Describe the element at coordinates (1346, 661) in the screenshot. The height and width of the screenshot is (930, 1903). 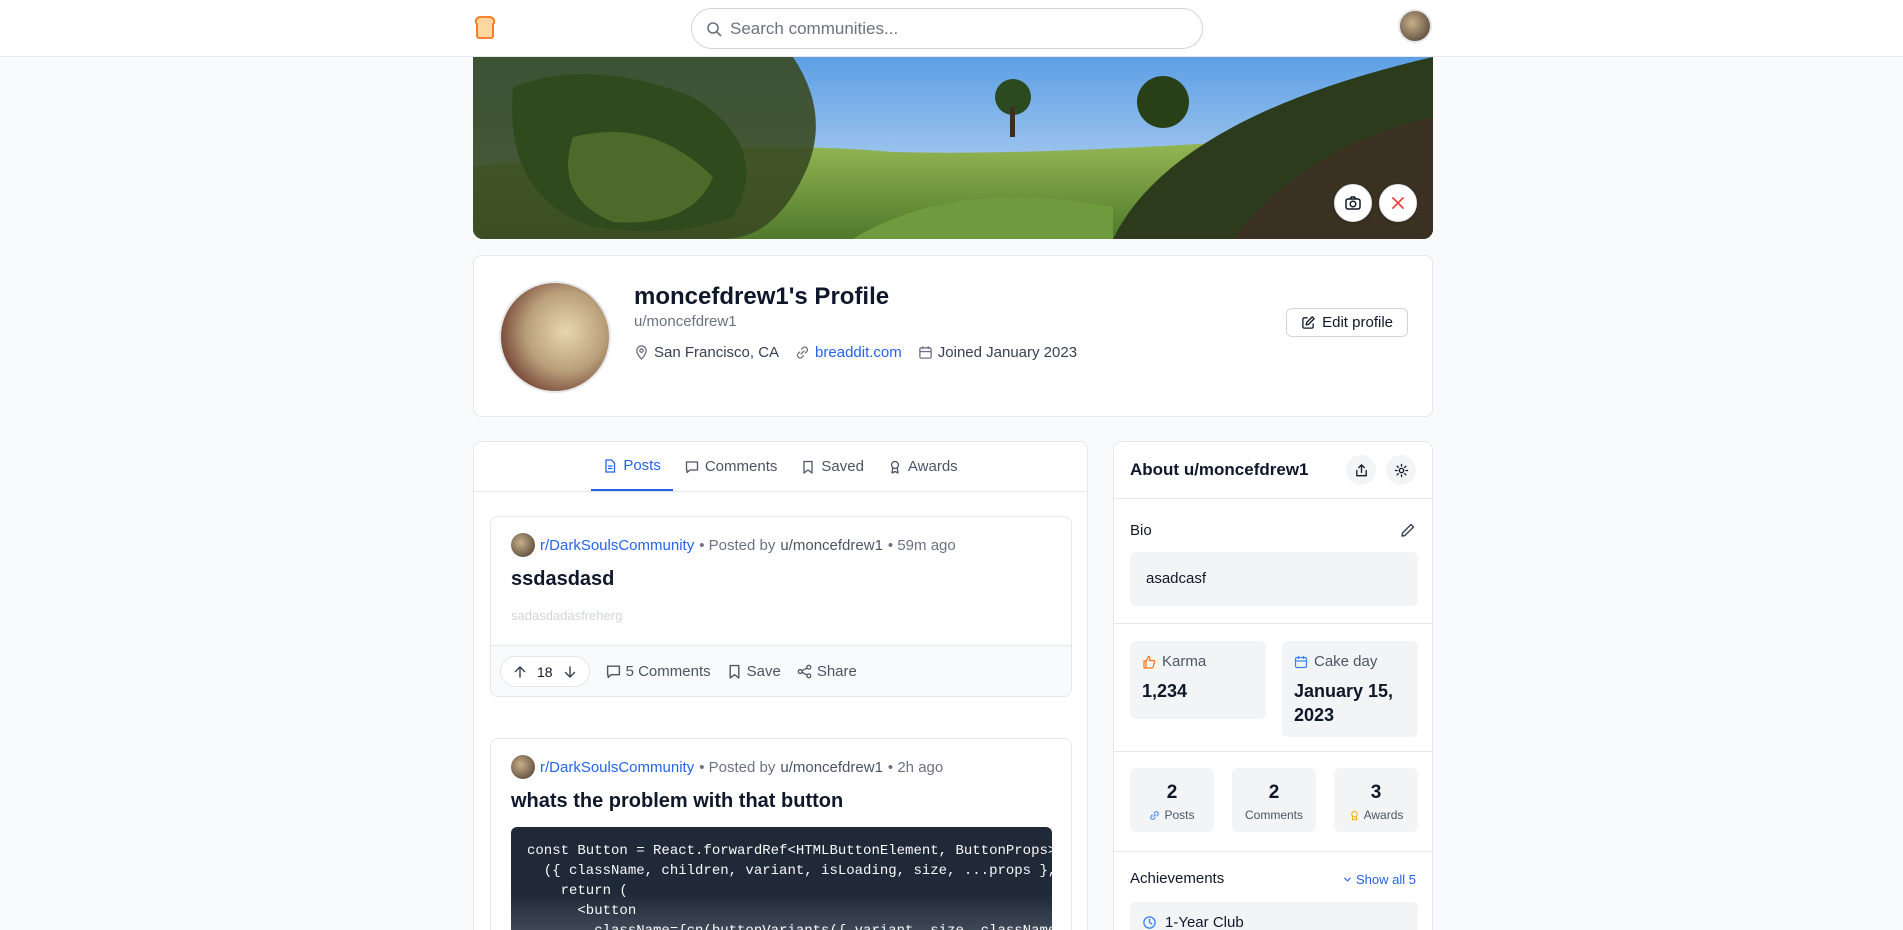
I see `cake-day-label: Cake day` at that location.